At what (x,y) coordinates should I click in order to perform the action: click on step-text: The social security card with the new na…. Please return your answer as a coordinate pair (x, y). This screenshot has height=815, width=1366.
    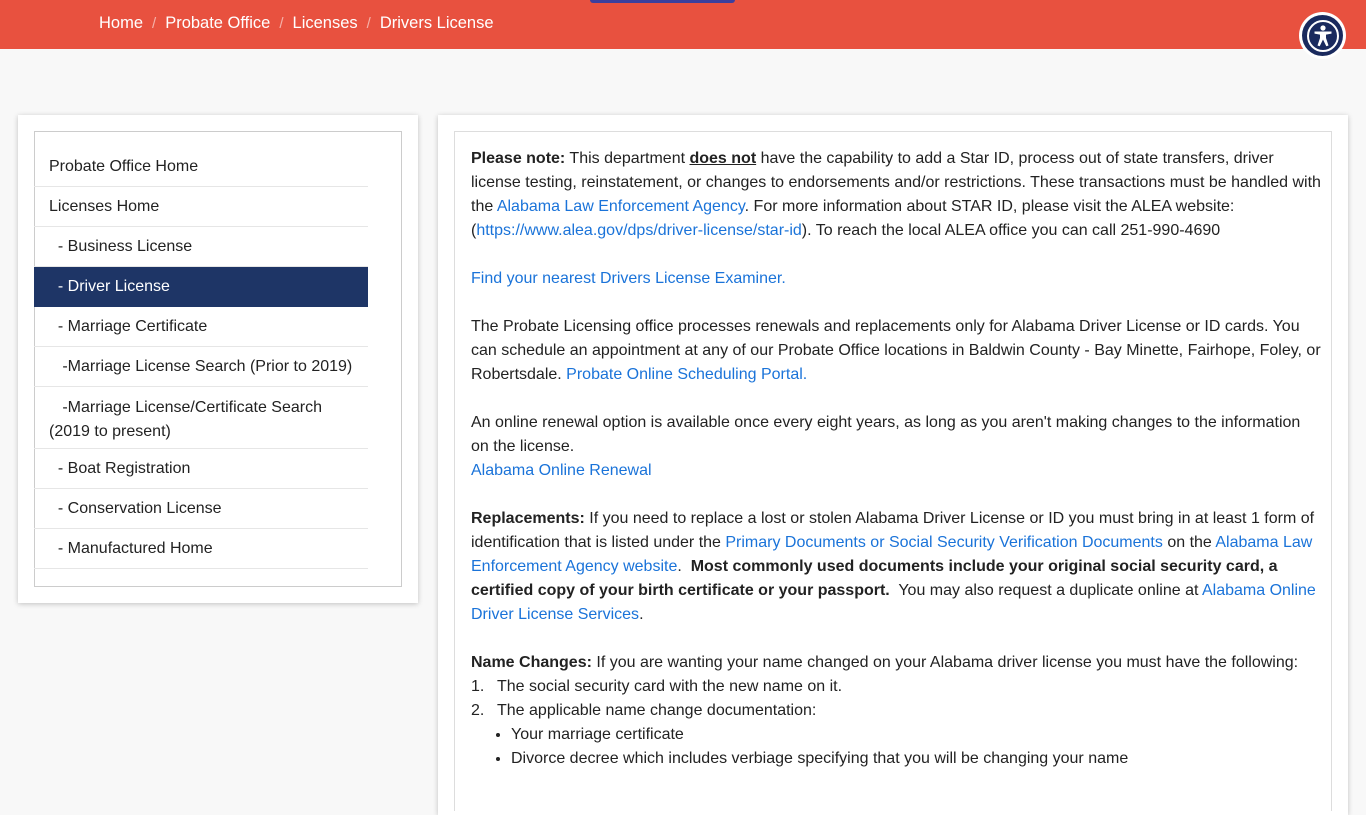
    Looking at the image, I should click on (670, 686).